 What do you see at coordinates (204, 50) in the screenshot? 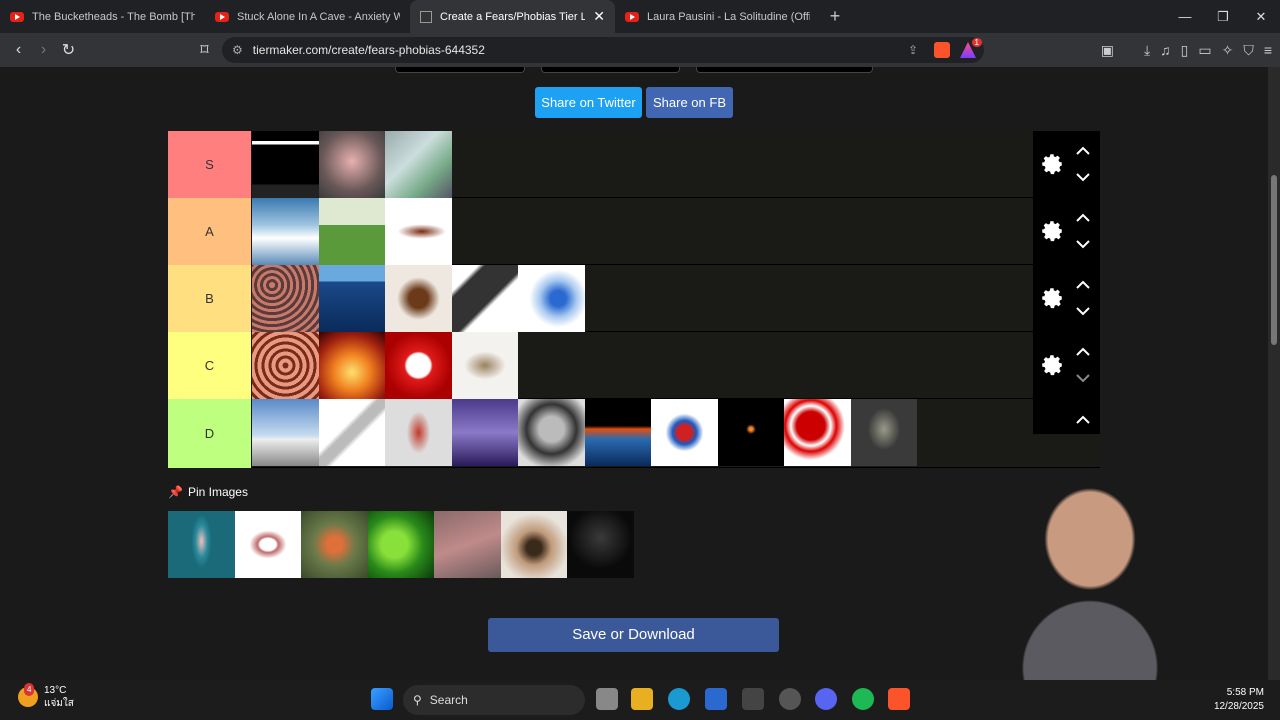
I see `bookmark-icon: ⌑` at bounding box center [204, 50].